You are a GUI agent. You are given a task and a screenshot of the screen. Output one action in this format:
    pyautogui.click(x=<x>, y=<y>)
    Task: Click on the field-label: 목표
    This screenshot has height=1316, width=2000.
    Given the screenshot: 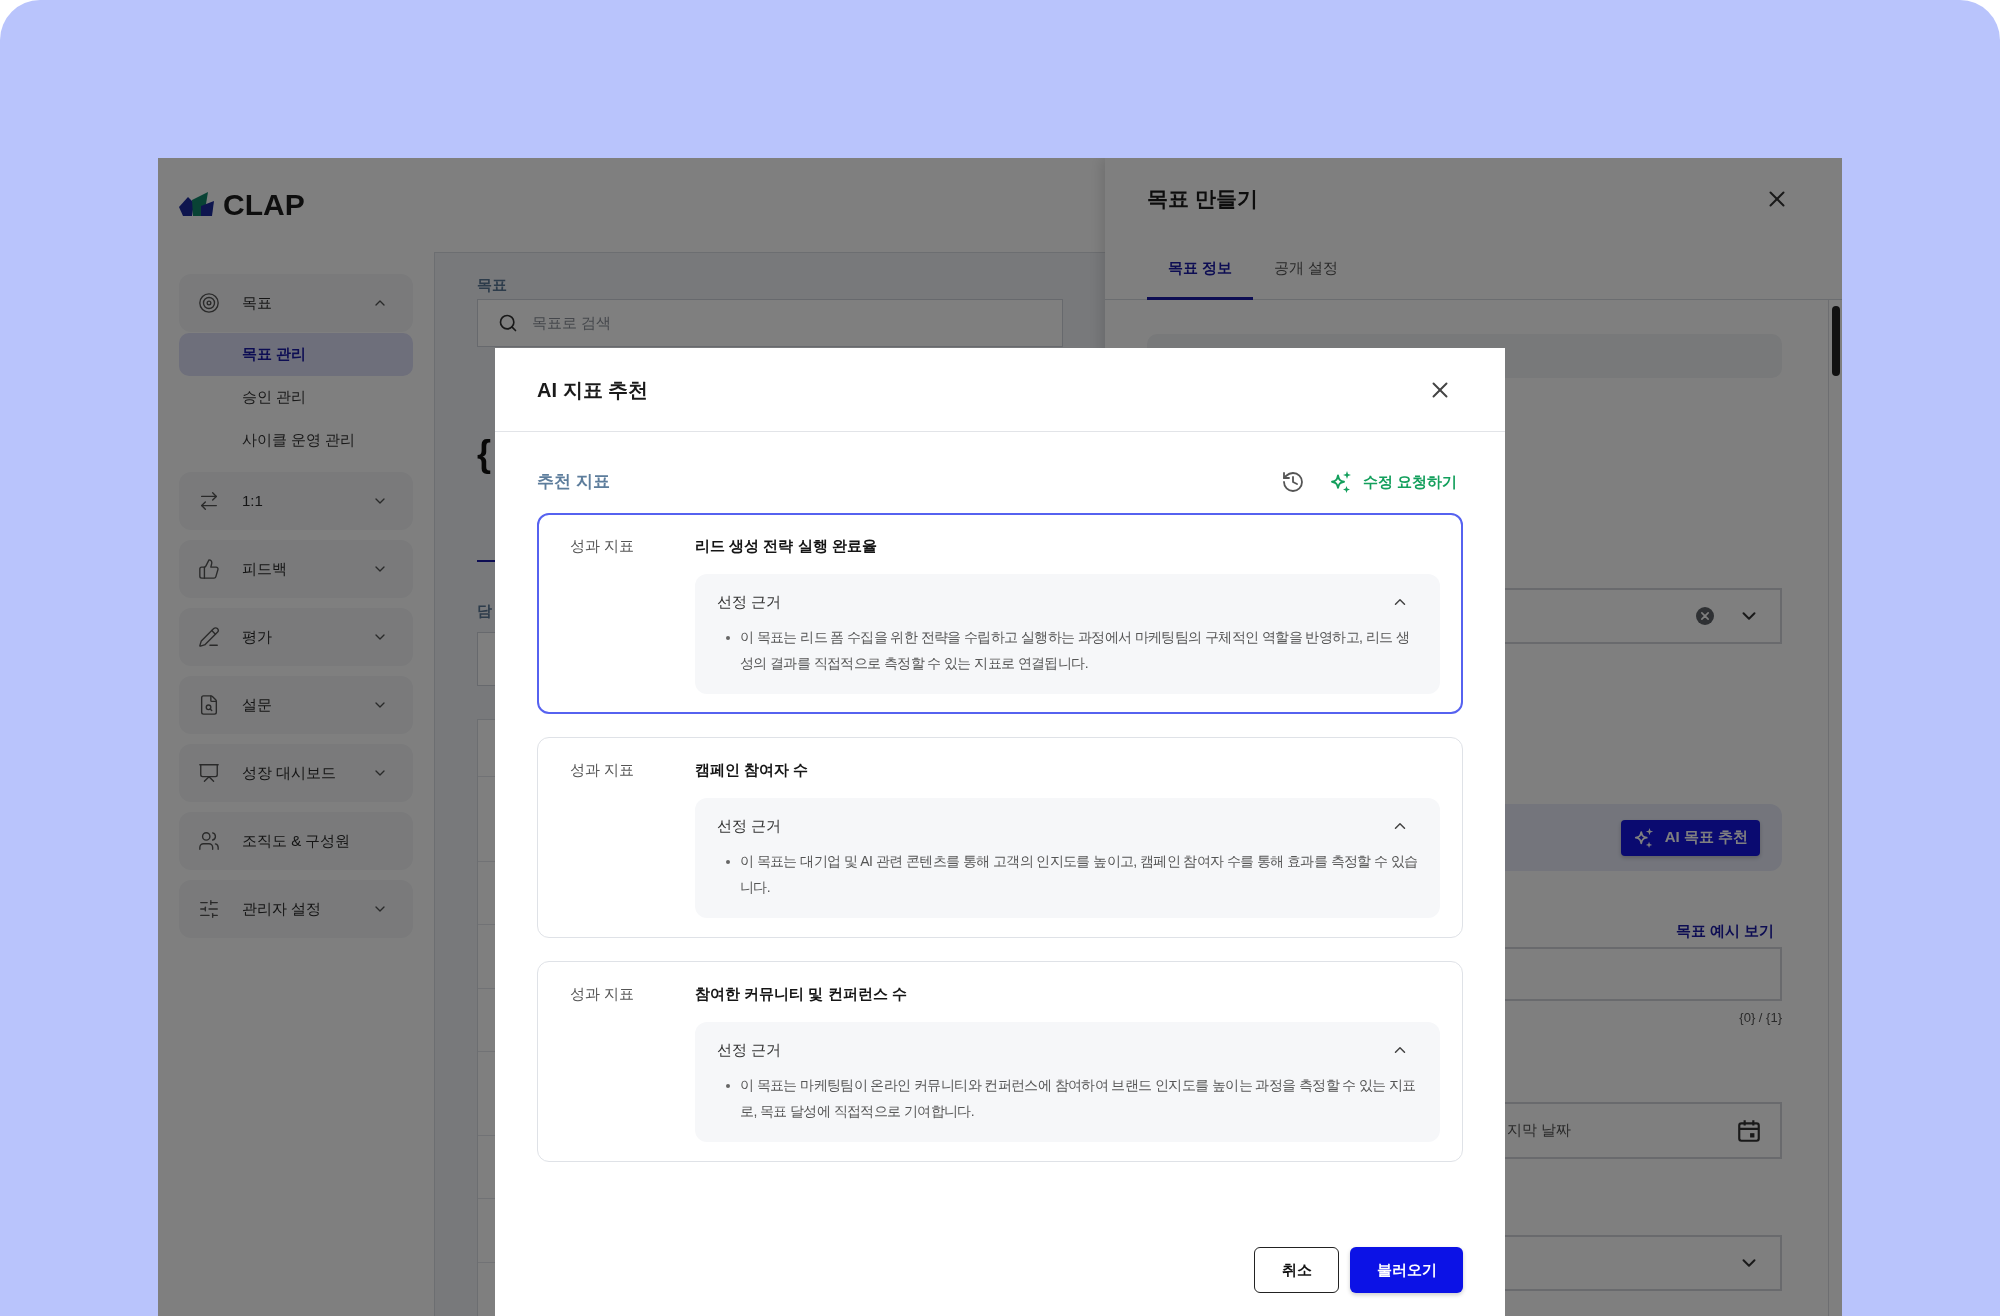 What is the action you would take?
    pyautogui.click(x=492, y=285)
    